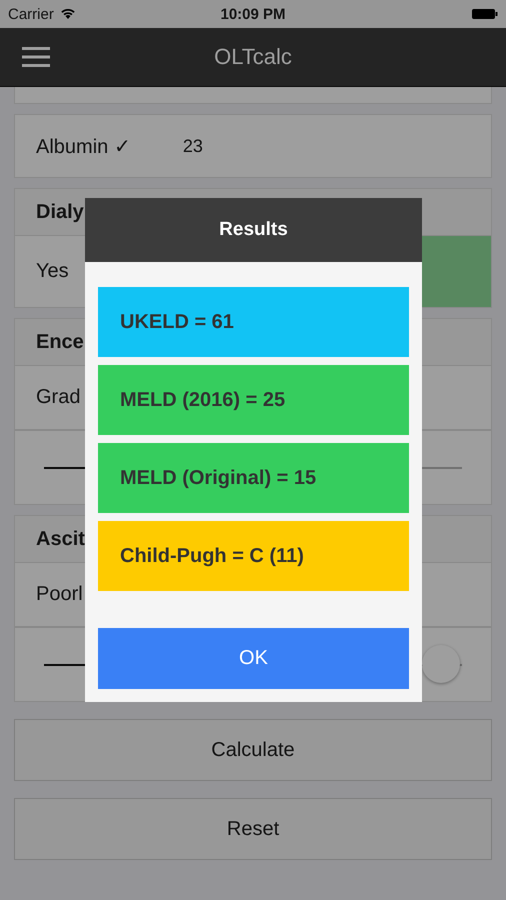  What do you see at coordinates (31, 14) in the screenshot?
I see `carrier-label: Carrier` at bounding box center [31, 14].